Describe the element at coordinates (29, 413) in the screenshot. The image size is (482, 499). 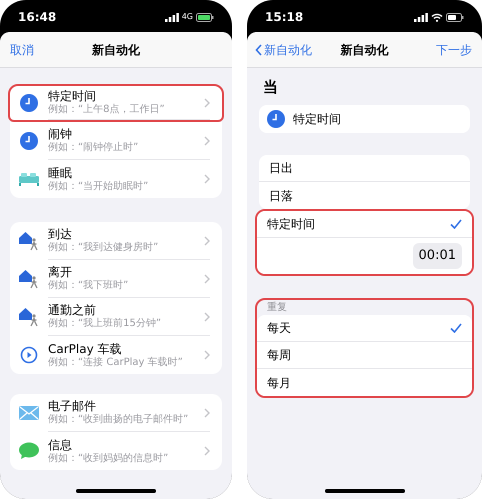
I see `envelope-icon` at that location.